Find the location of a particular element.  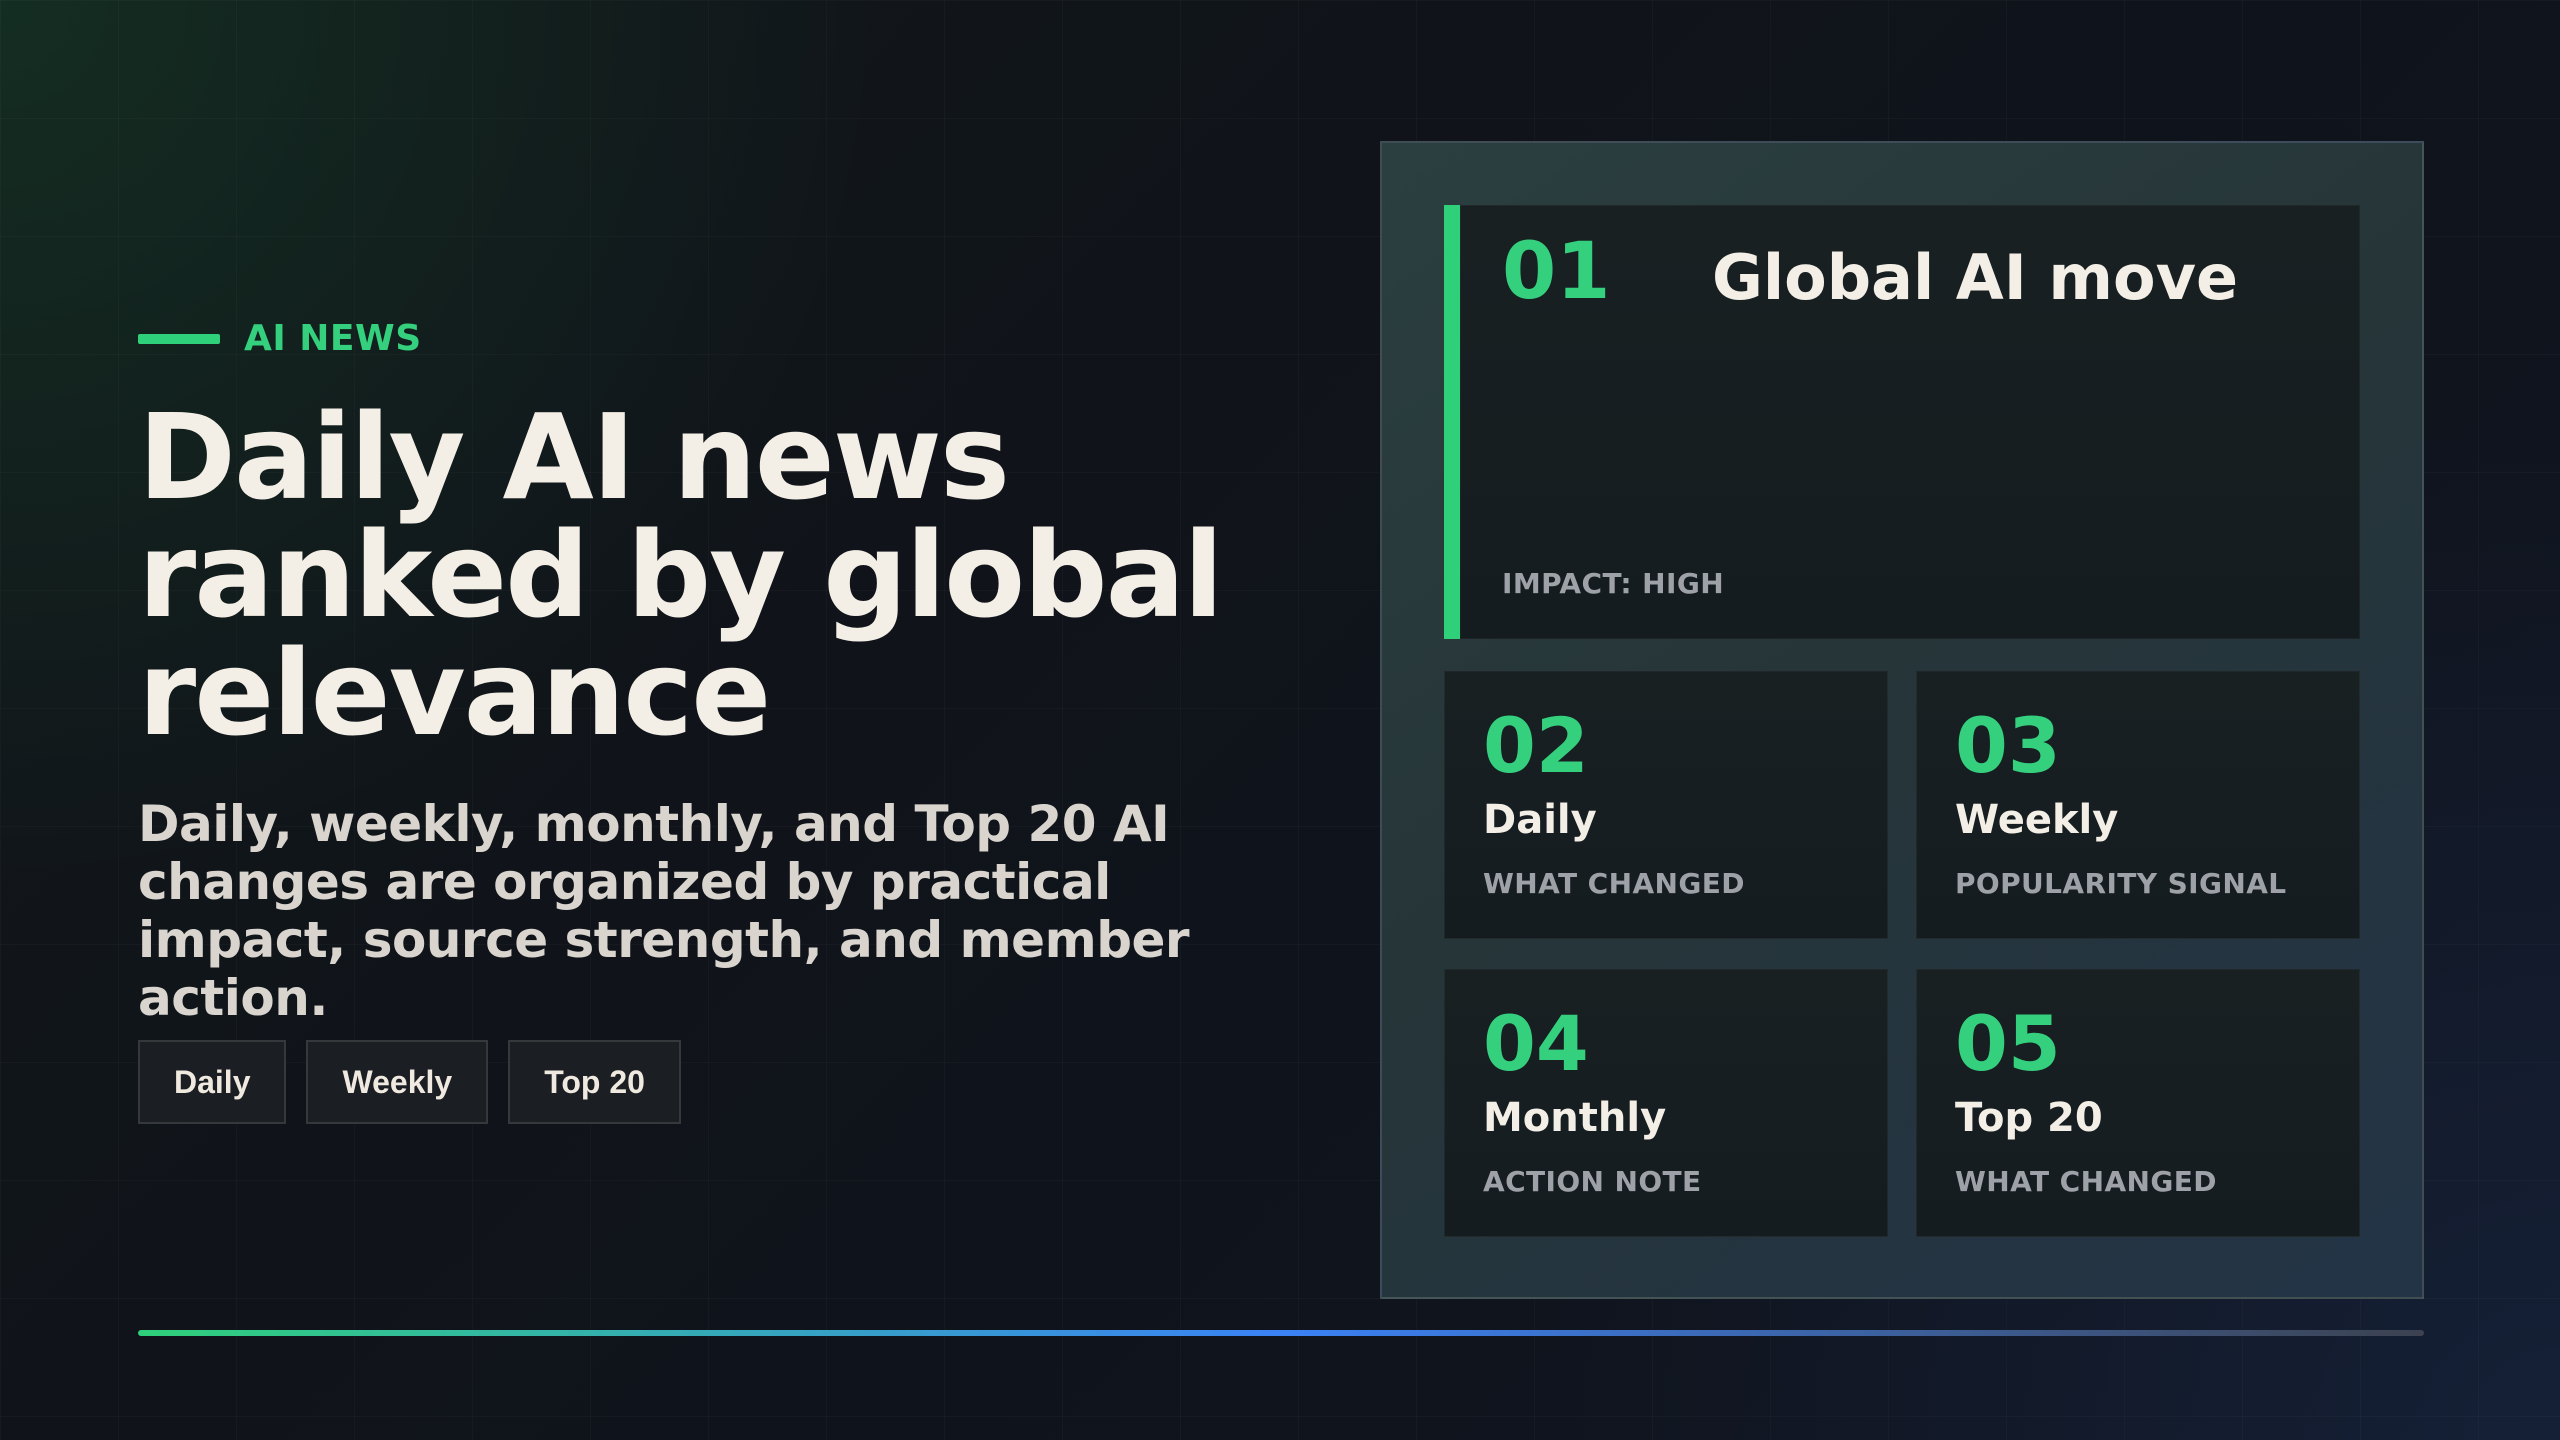

monthly-card-subtitle: ACTION NOTE is located at coordinates (1592, 1181).